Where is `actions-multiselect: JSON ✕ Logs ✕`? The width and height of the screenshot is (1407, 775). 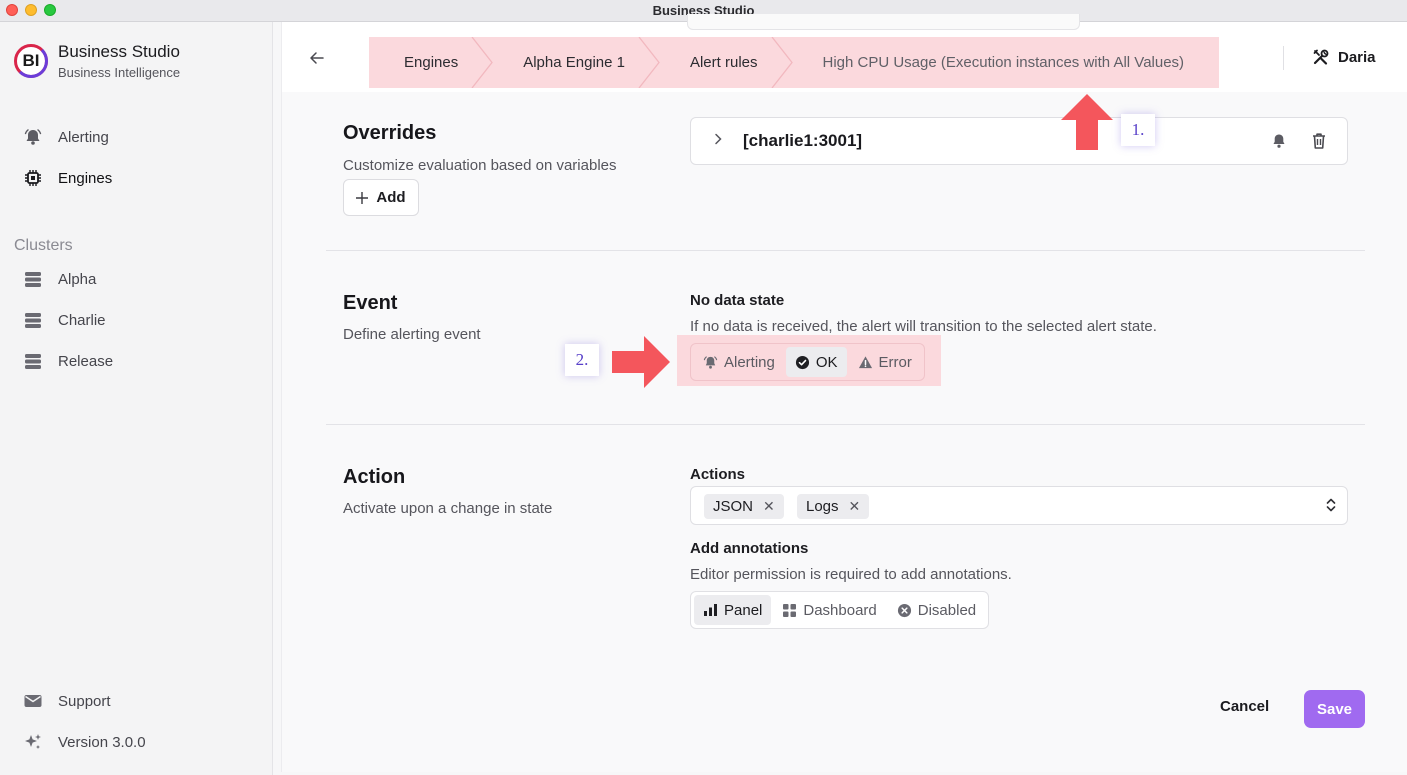 actions-multiselect: JSON ✕ Logs ✕ is located at coordinates (1019, 505).